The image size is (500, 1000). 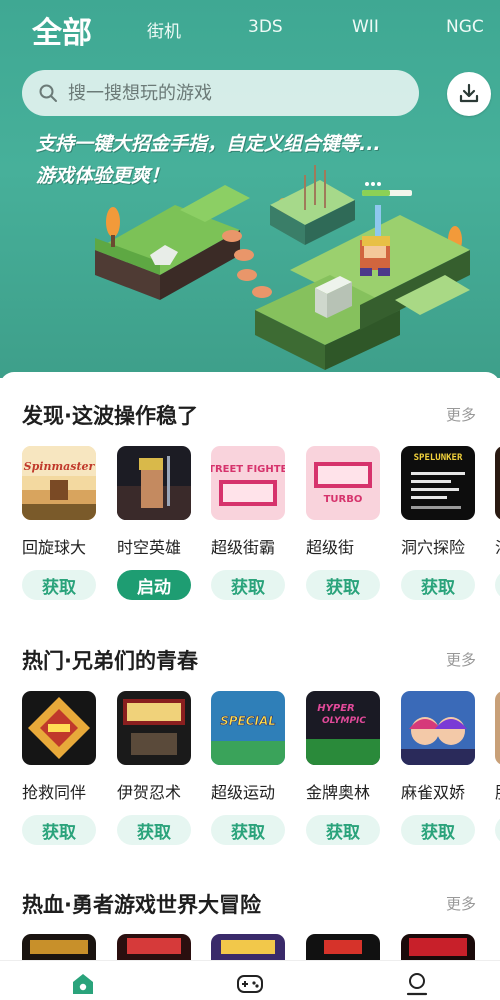 What do you see at coordinates (343, 523) in the screenshot?
I see `game-card: TURBO 超级街 获取` at bounding box center [343, 523].